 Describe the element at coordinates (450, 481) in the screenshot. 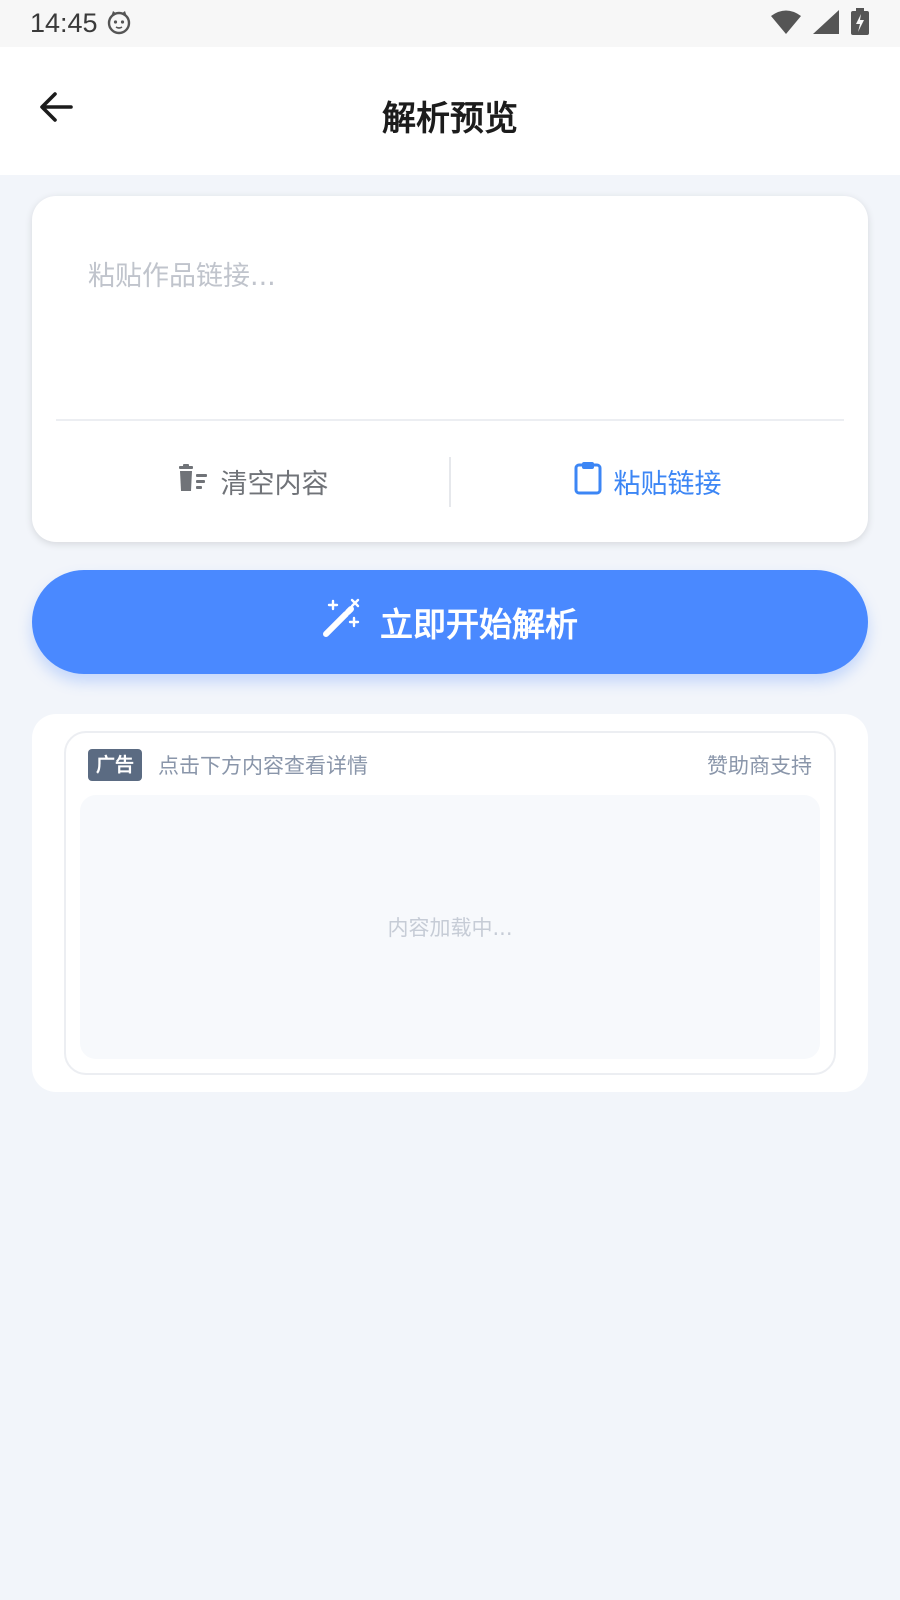

I see `input-actions: 清空内容 粘贴链接` at that location.